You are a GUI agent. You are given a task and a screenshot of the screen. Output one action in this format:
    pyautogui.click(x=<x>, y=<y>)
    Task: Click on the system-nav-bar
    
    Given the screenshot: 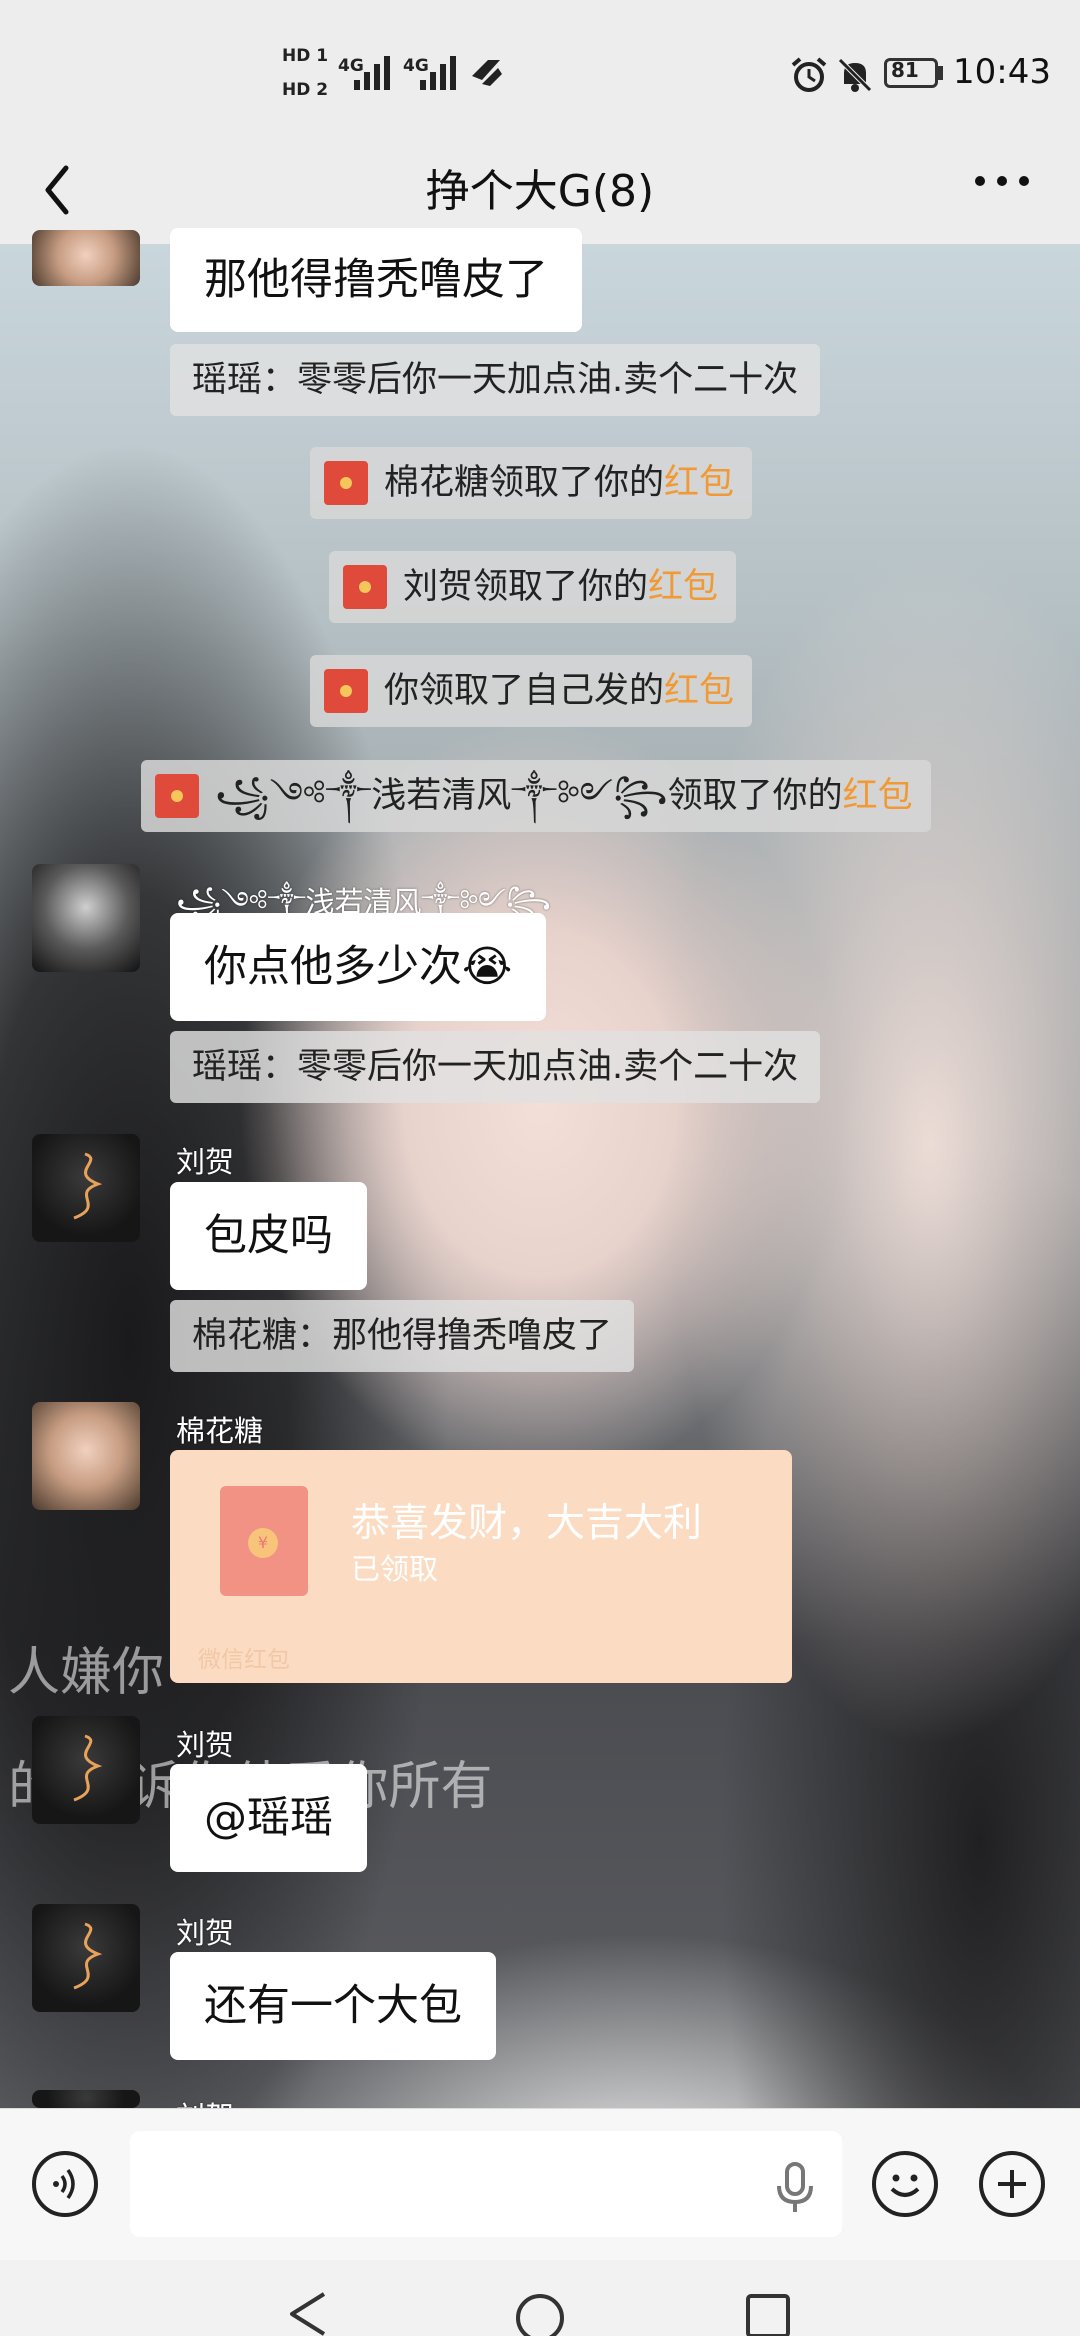 What is the action you would take?
    pyautogui.click(x=540, y=2298)
    